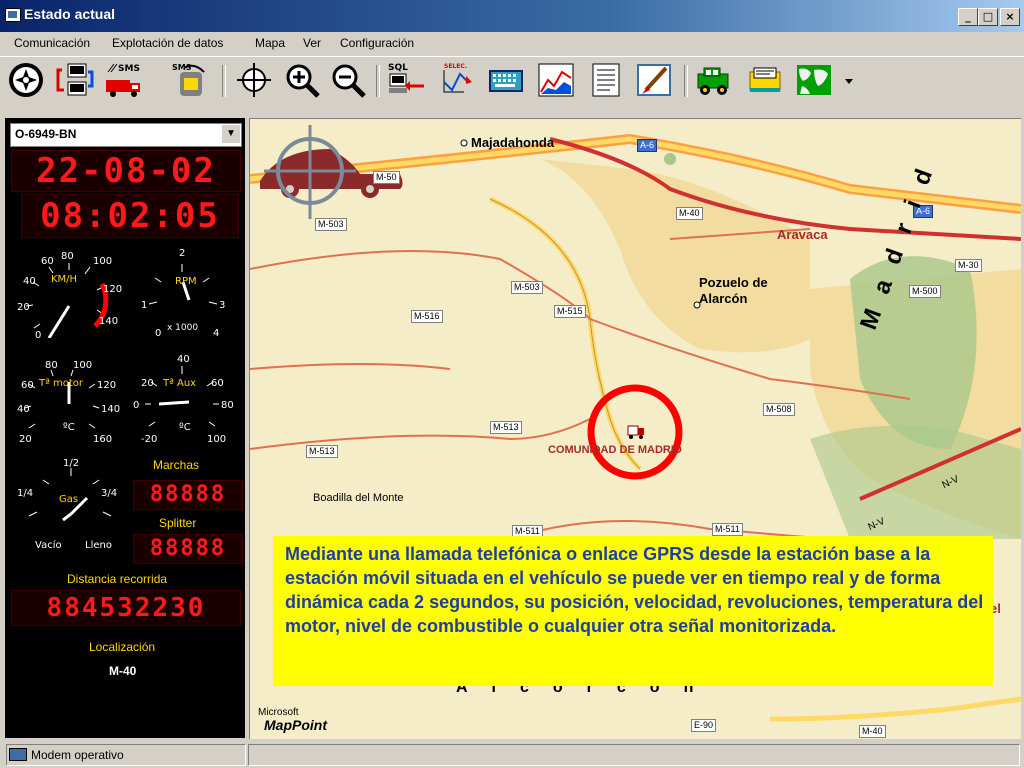  Describe the element at coordinates (18, 754) in the screenshot. I see `modem-icon` at that location.